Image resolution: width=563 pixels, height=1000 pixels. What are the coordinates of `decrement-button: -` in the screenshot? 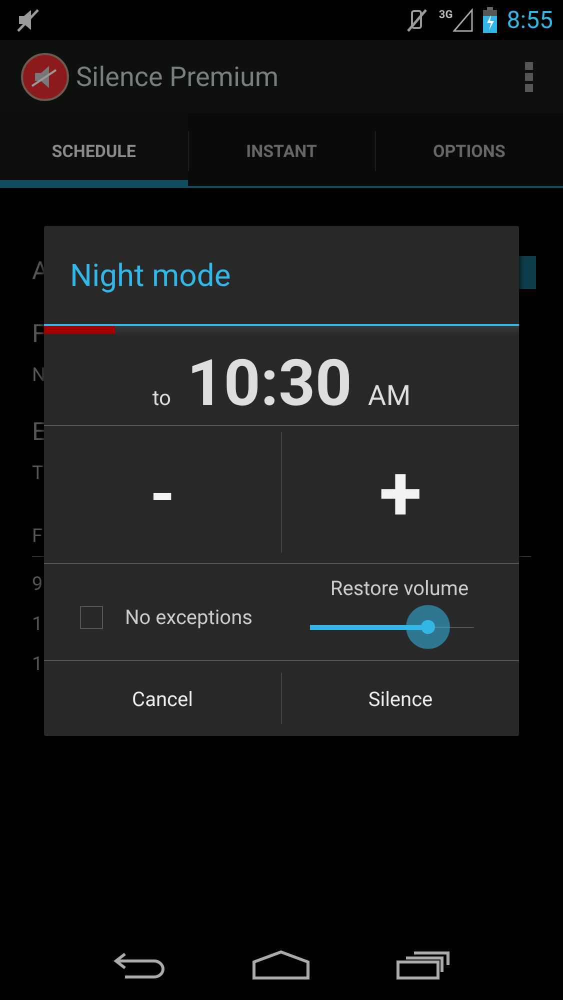 It's located at (162, 494).